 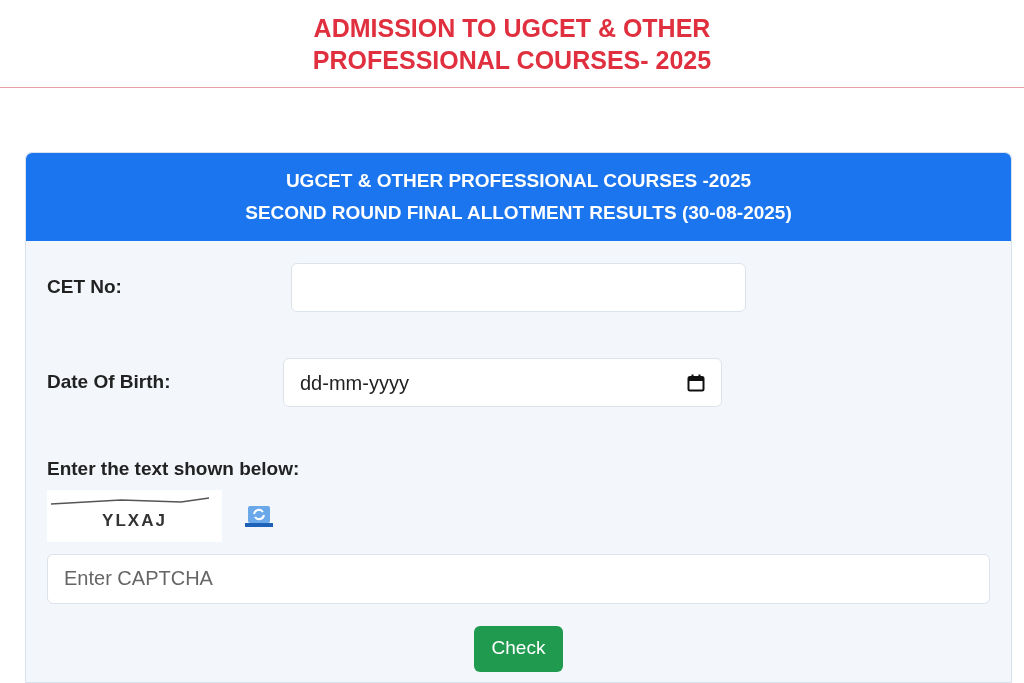 What do you see at coordinates (696, 382) in the screenshot?
I see `calendar-icon` at bounding box center [696, 382].